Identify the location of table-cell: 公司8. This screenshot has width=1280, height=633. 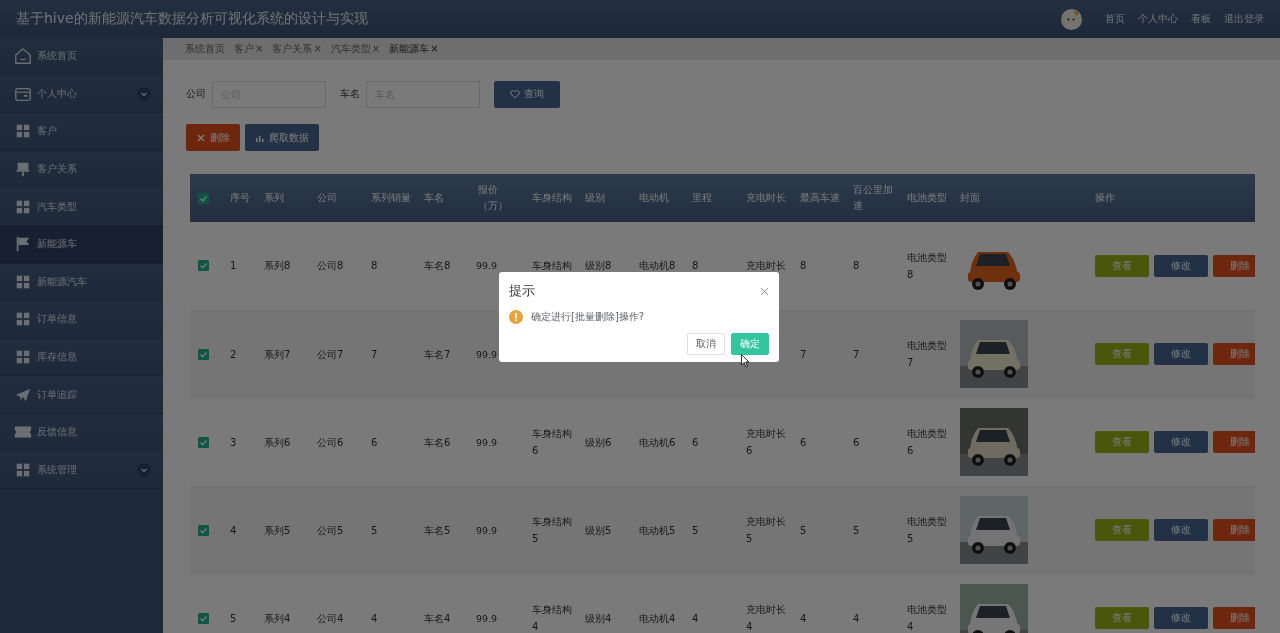
(330, 266).